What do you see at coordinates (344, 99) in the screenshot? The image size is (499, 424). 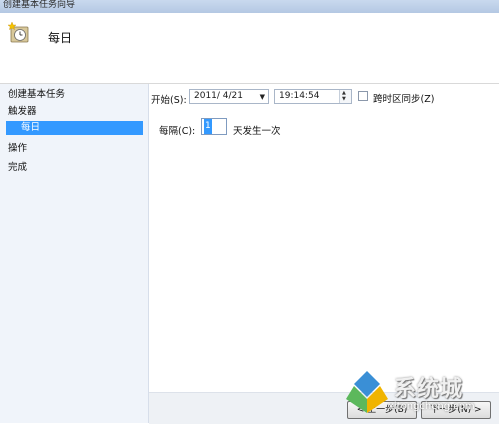 I see `spin-down-icon: ▼` at bounding box center [344, 99].